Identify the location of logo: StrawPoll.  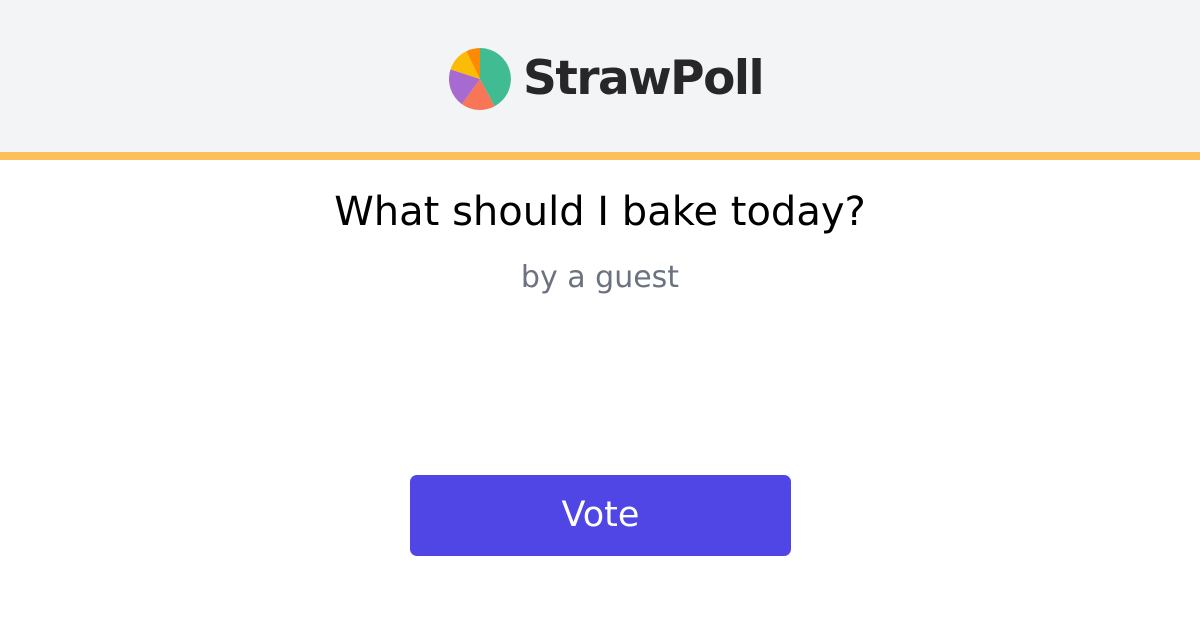
(607, 79).